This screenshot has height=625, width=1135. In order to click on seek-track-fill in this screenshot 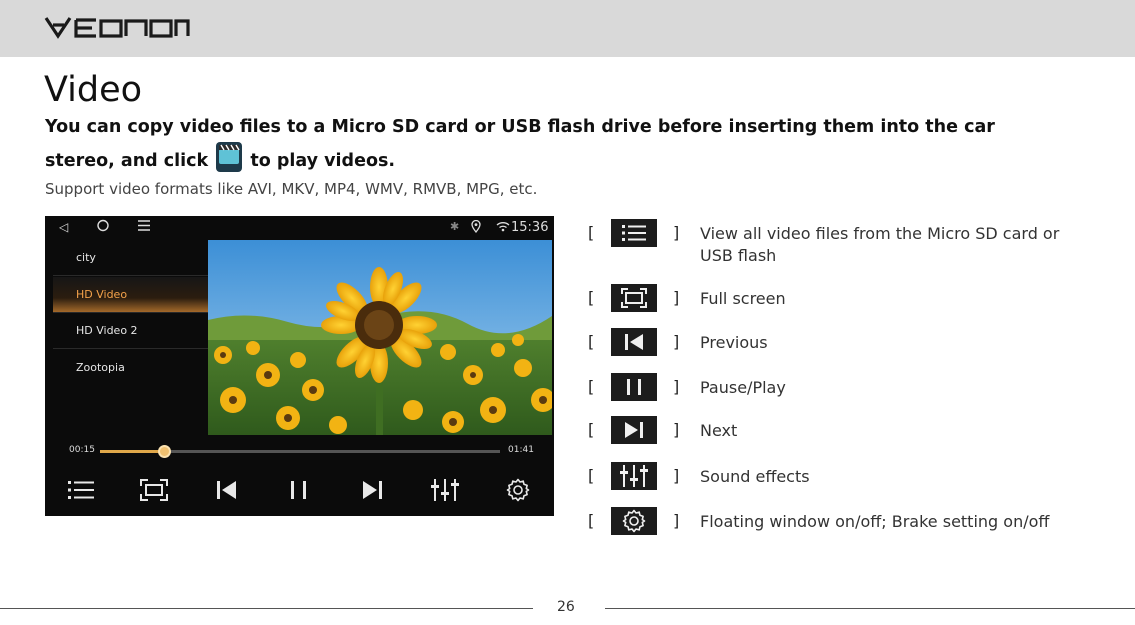, I will do `click(132, 451)`.